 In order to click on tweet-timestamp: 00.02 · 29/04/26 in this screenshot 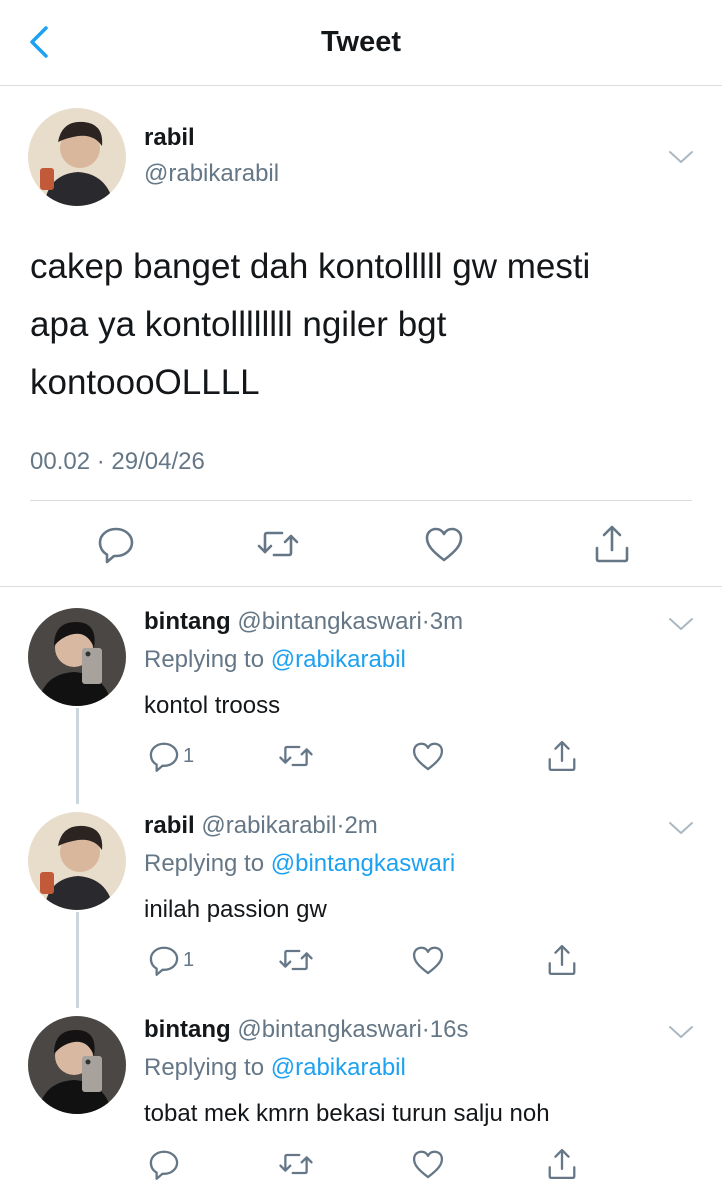, I will do `click(117, 462)`.